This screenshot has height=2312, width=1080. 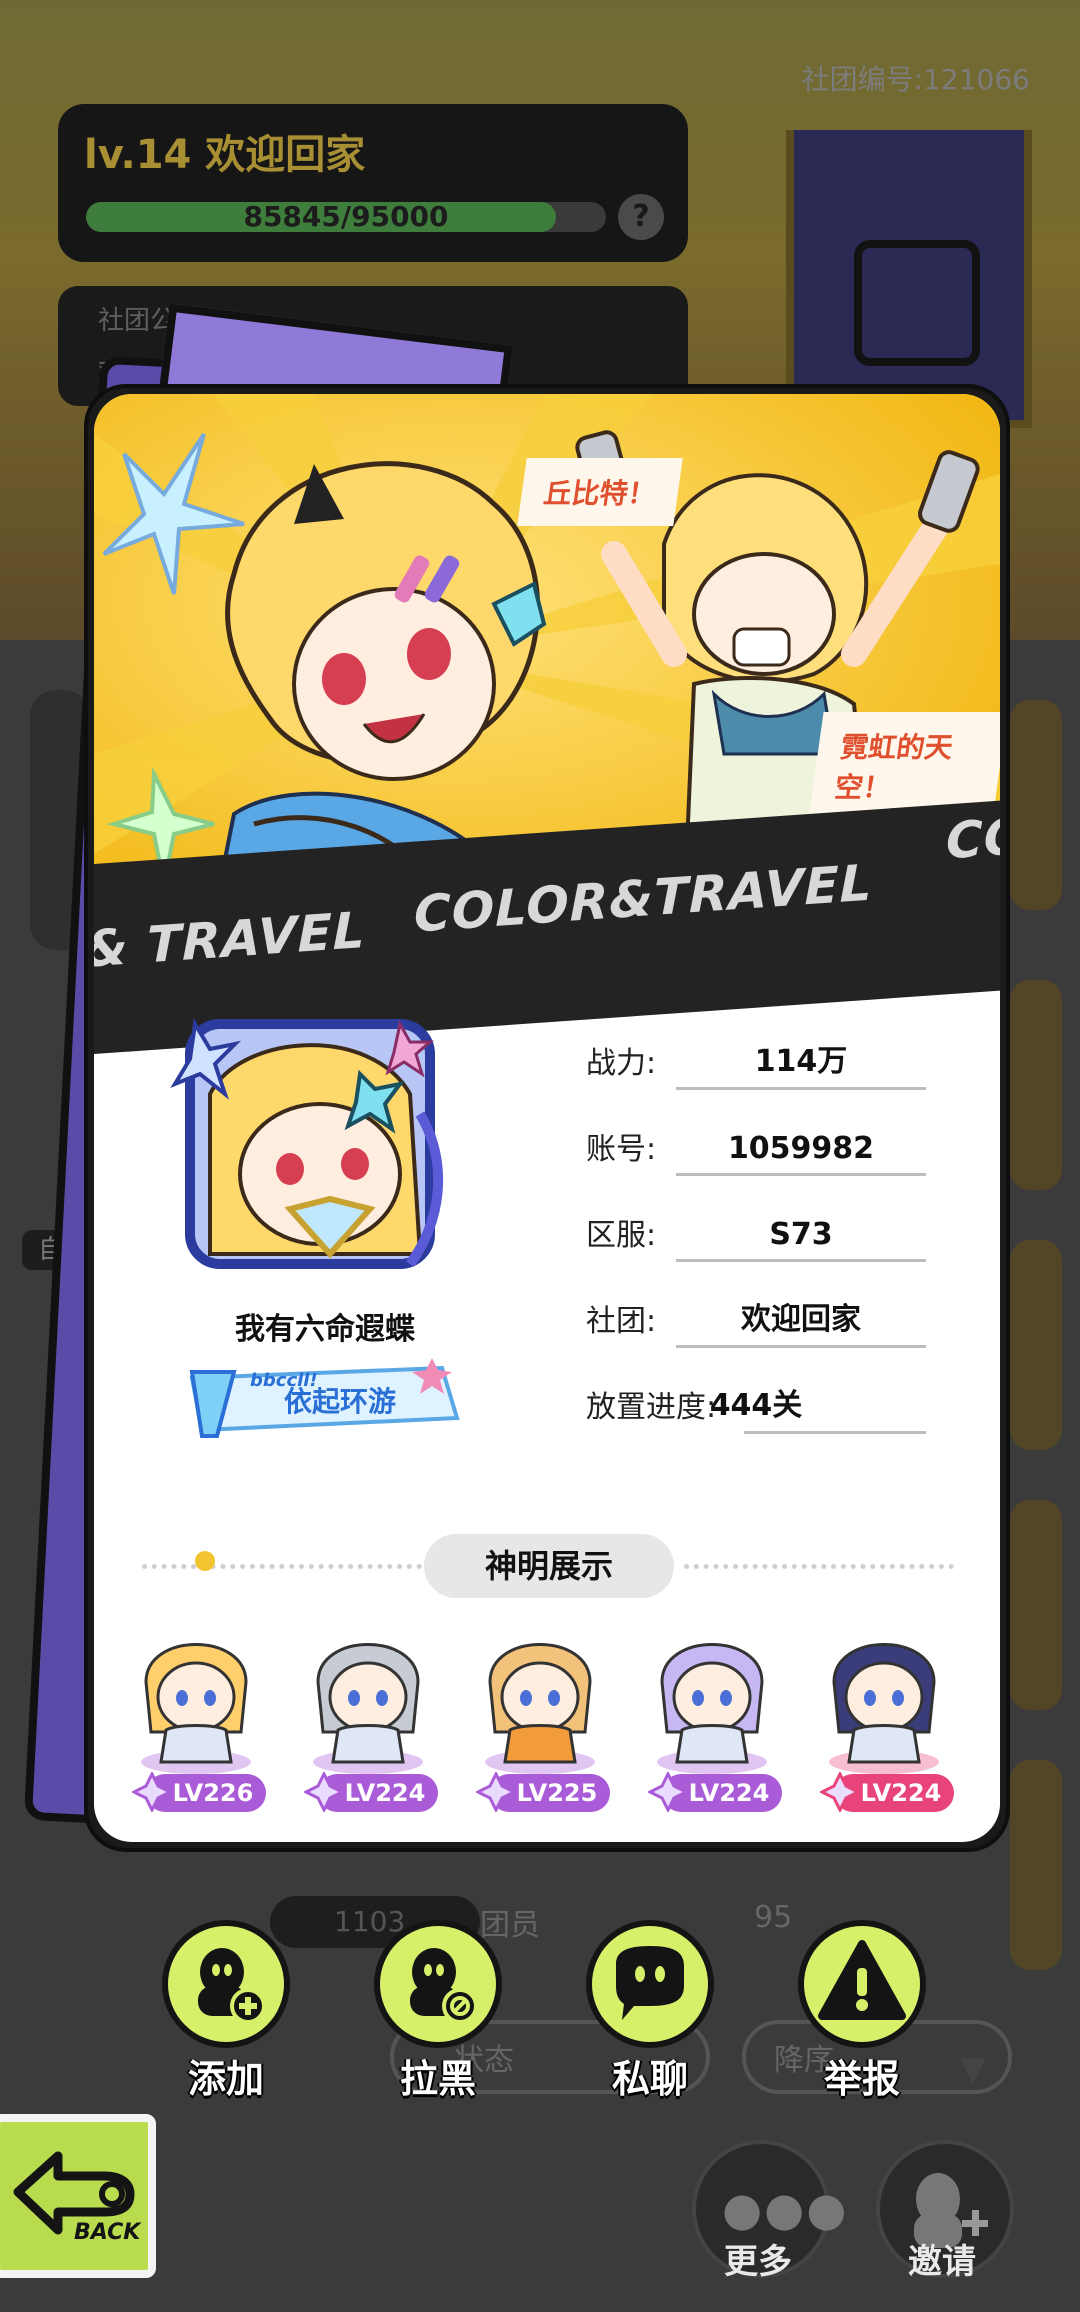 What do you see at coordinates (230, 940) in the screenshot?
I see `banner-text-left: & TRAVEL` at bounding box center [230, 940].